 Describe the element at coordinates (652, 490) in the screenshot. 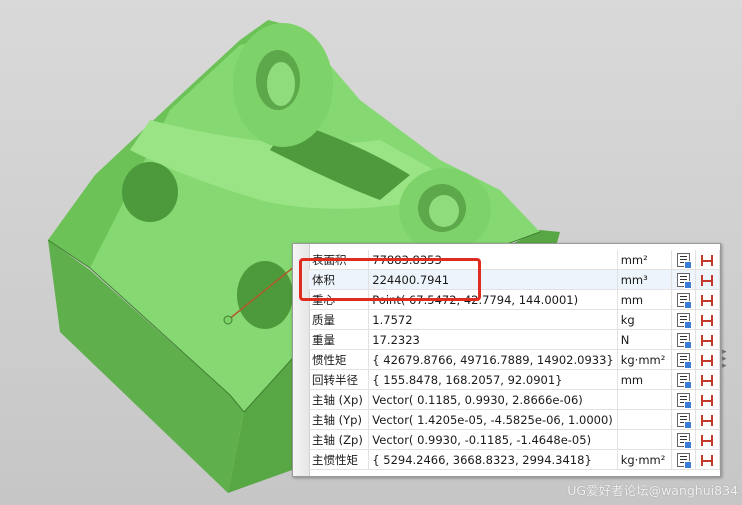

I see `watermark: UG爱好者论坛@wanghui834` at that location.